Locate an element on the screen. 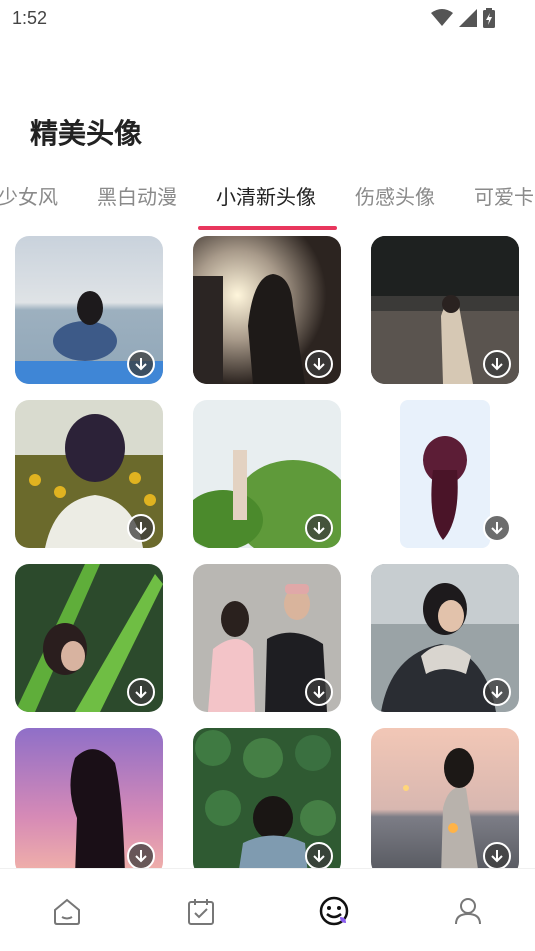 This screenshot has height=951, width=535. smiley-icon is located at coordinates (334, 911).